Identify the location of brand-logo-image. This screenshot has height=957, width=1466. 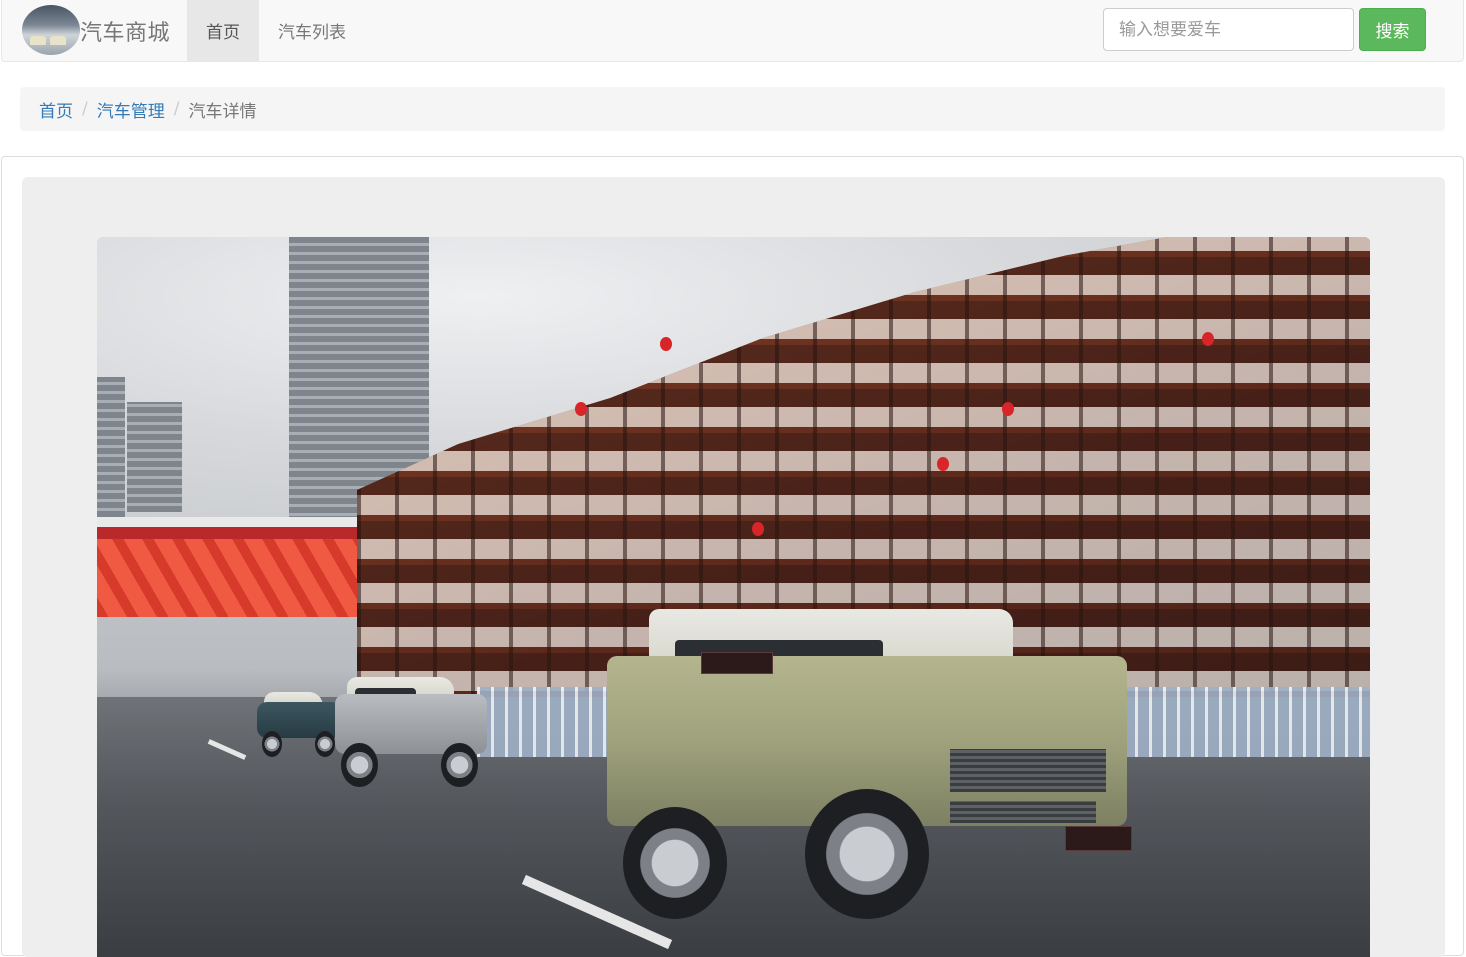
(51, 29).